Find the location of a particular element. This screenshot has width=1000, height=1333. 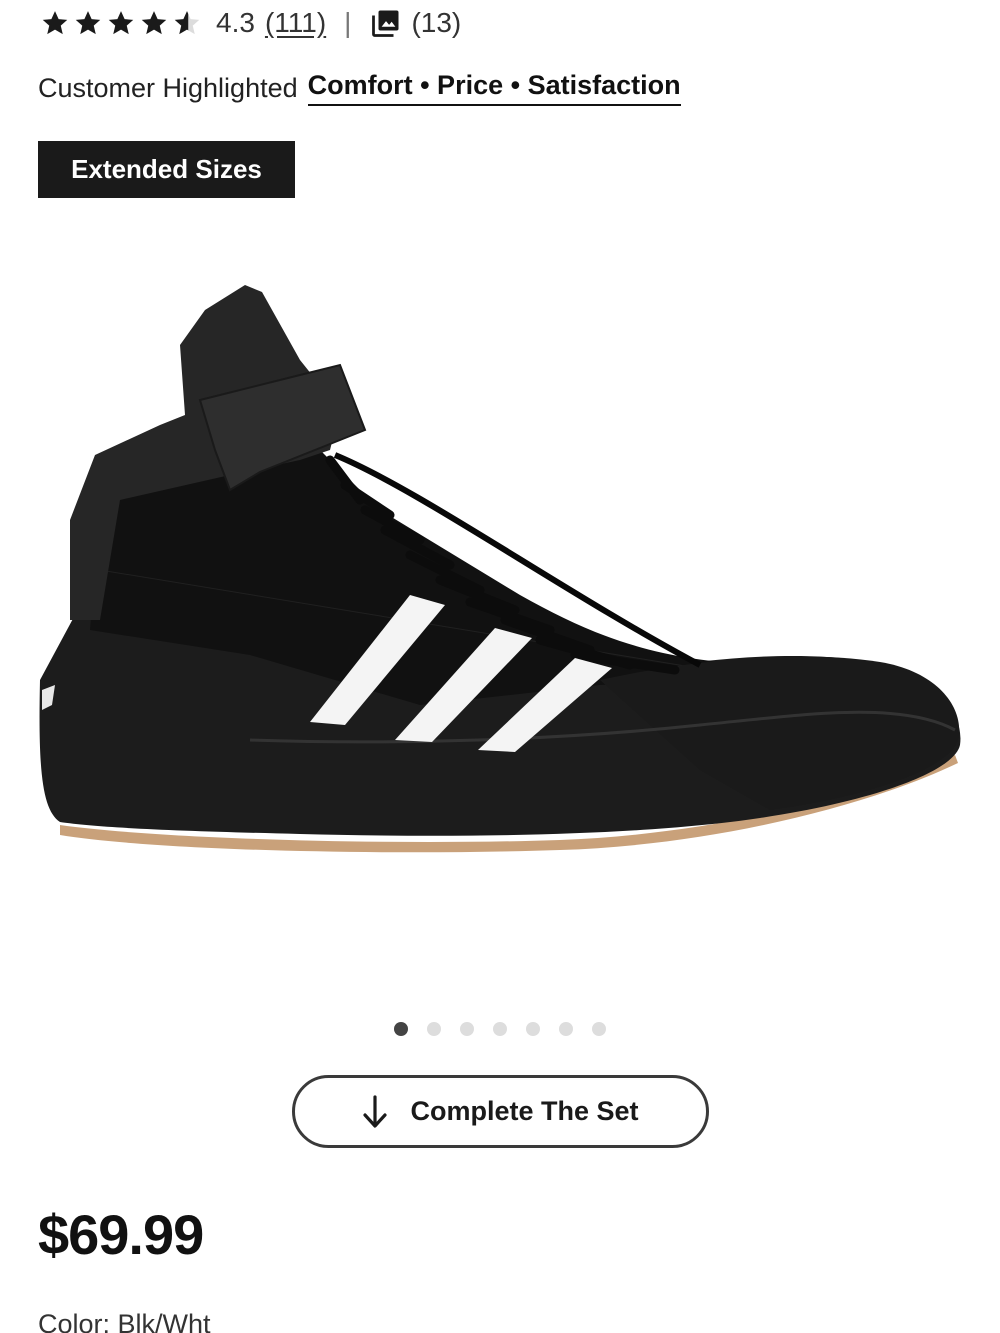

rating-value: 4.3 is located at coordinates (235, 22).